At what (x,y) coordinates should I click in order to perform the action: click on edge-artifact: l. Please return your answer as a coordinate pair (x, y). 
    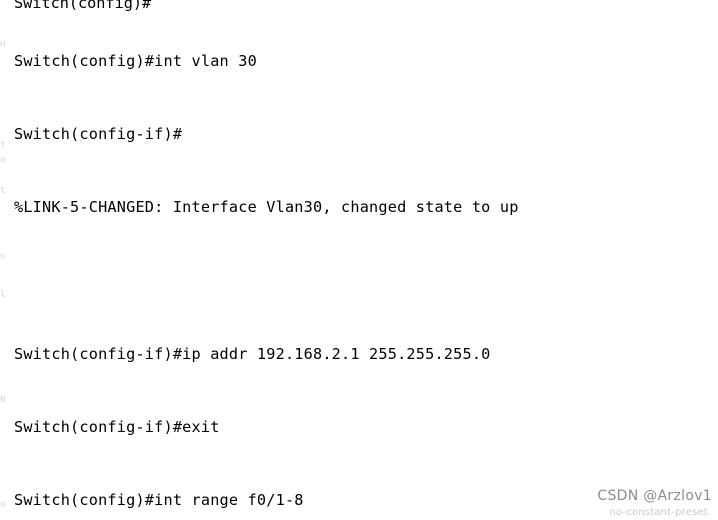
    Looking at the image, I should click on (3, 295).